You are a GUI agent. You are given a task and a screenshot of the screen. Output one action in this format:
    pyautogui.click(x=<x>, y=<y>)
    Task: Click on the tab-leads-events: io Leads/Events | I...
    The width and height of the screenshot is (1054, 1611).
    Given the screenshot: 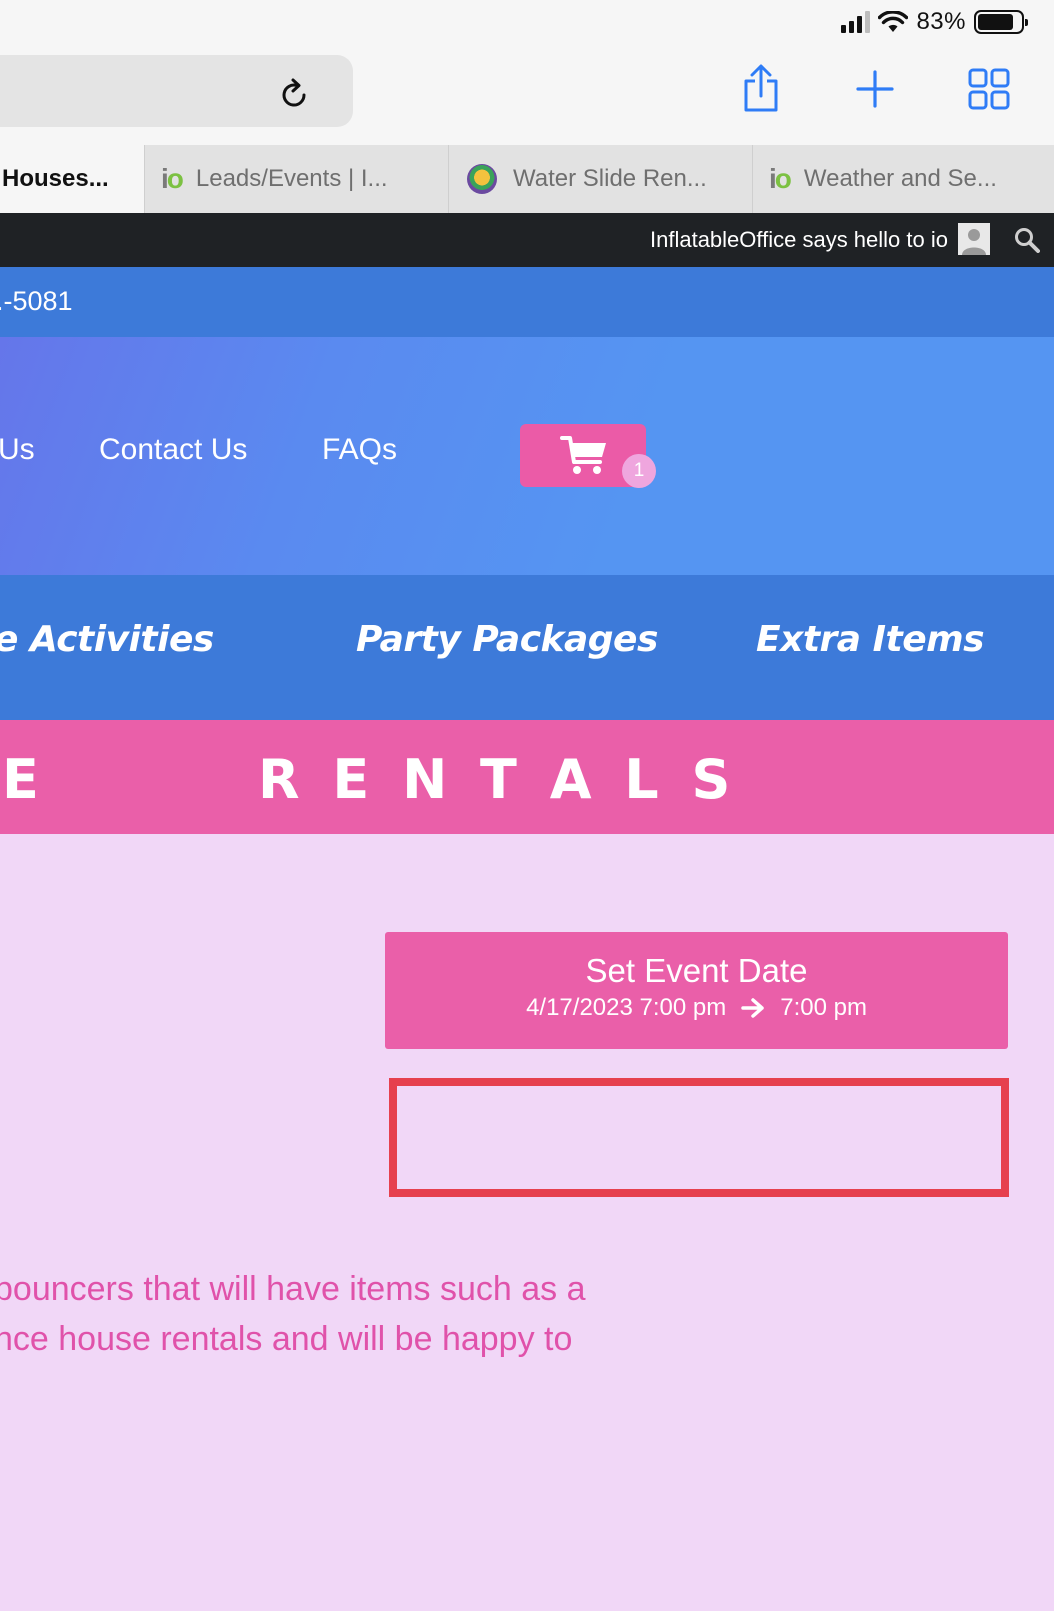 What is the action you would take?
    pyautogui.click(x=296, y=179)
    